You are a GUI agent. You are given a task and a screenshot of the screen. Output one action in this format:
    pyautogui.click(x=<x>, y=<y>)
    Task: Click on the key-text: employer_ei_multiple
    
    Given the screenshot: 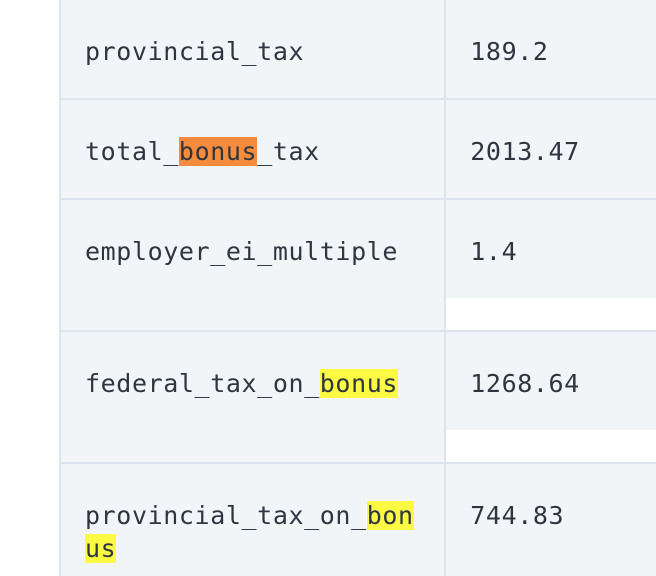 What is the action you would take?
    pyautogui.click(x=242, y=251)
    